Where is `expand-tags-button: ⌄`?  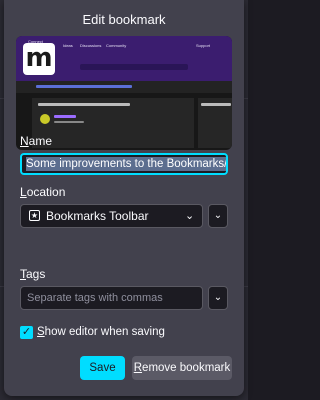
expand-tags-button: ⌄ is located at coordinates (218, 298).